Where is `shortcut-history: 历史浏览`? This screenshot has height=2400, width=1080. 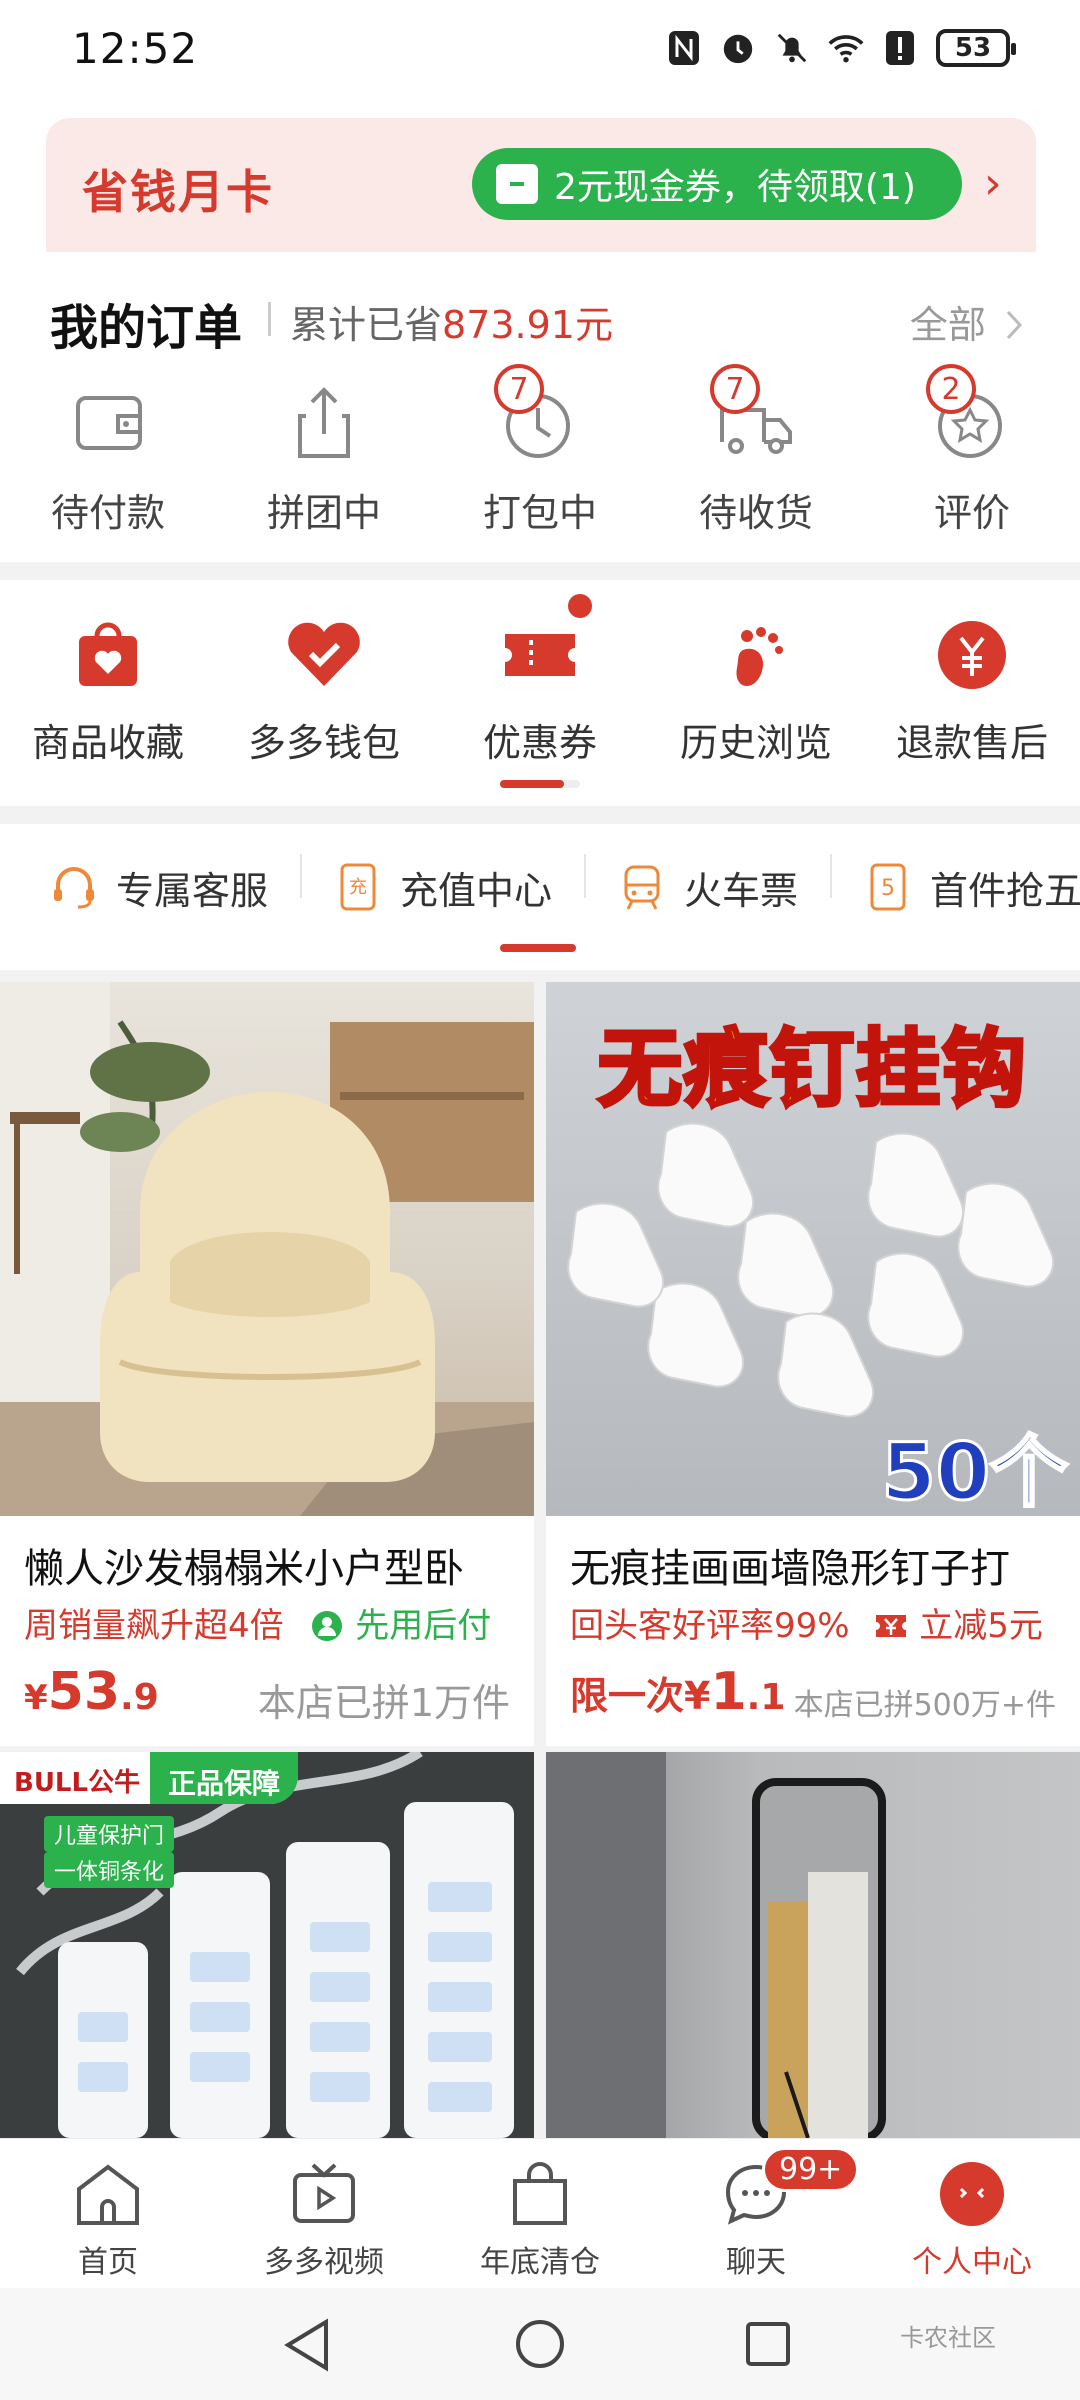
shortcut-history: 历史浏览 is located at coordinates (756, 691).